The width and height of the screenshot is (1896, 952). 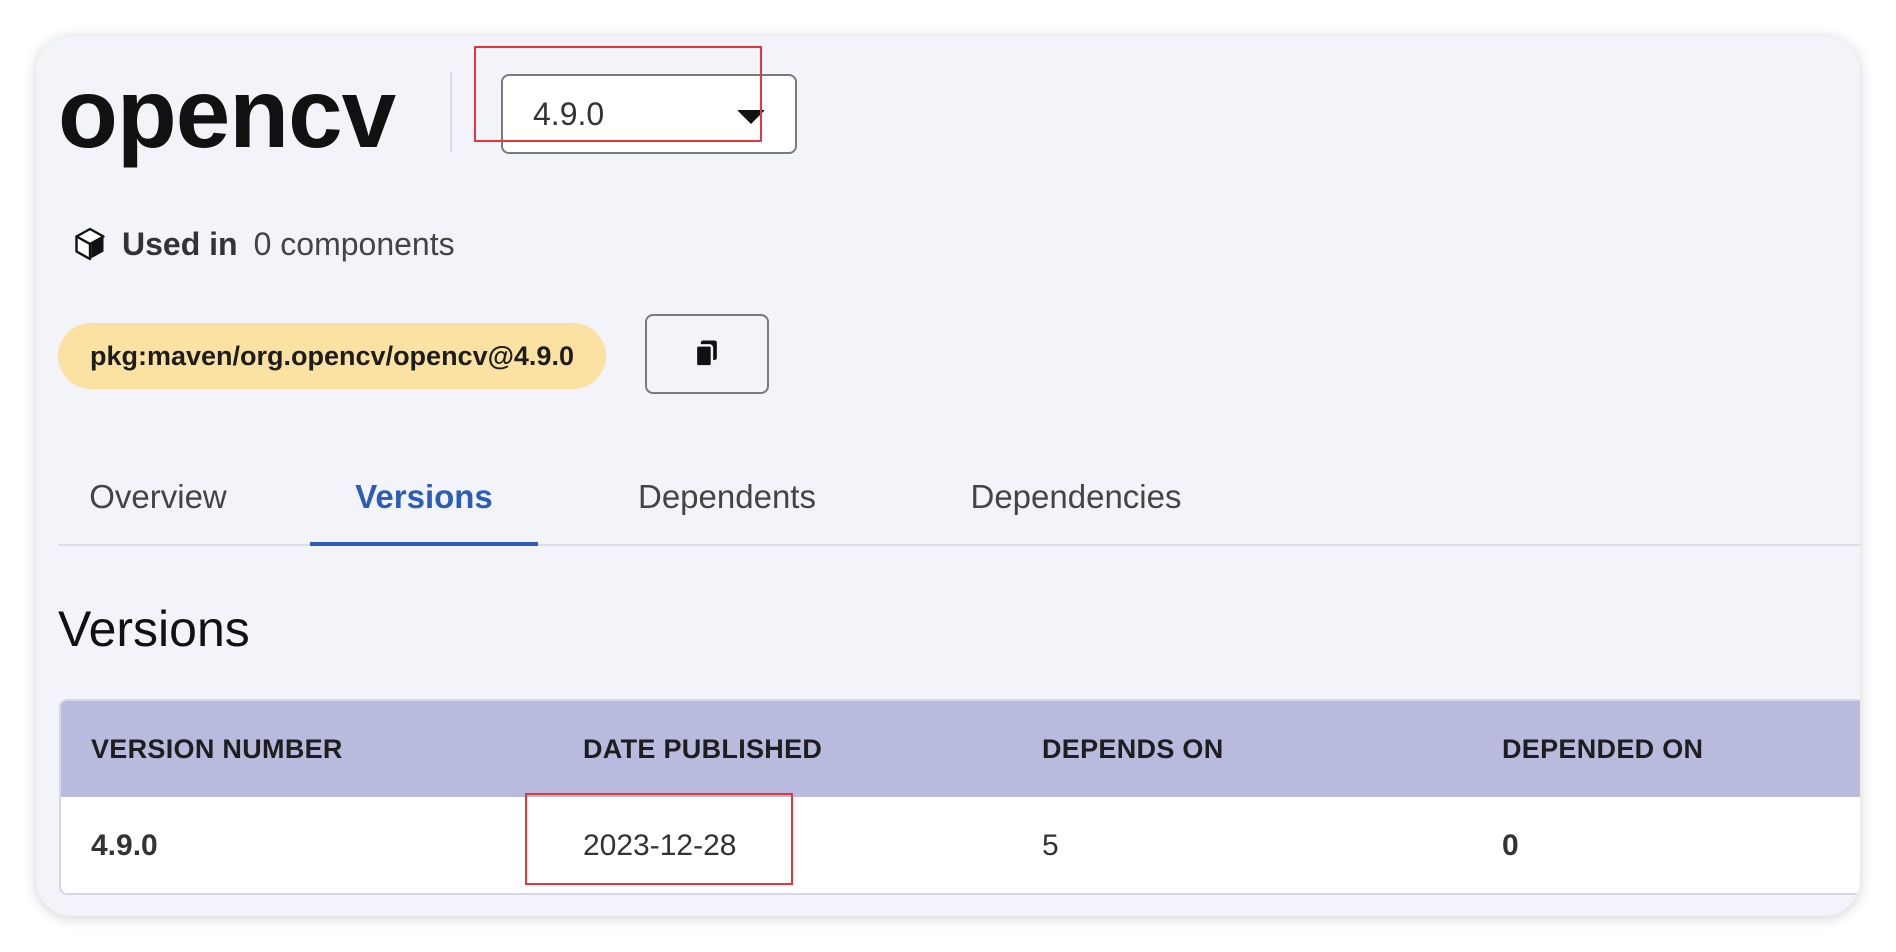 What do you see at coordinates (217, 749) in the screenshot?
I see `column-header-version: VERSION NUMBER` at bounding box center [217, 749].